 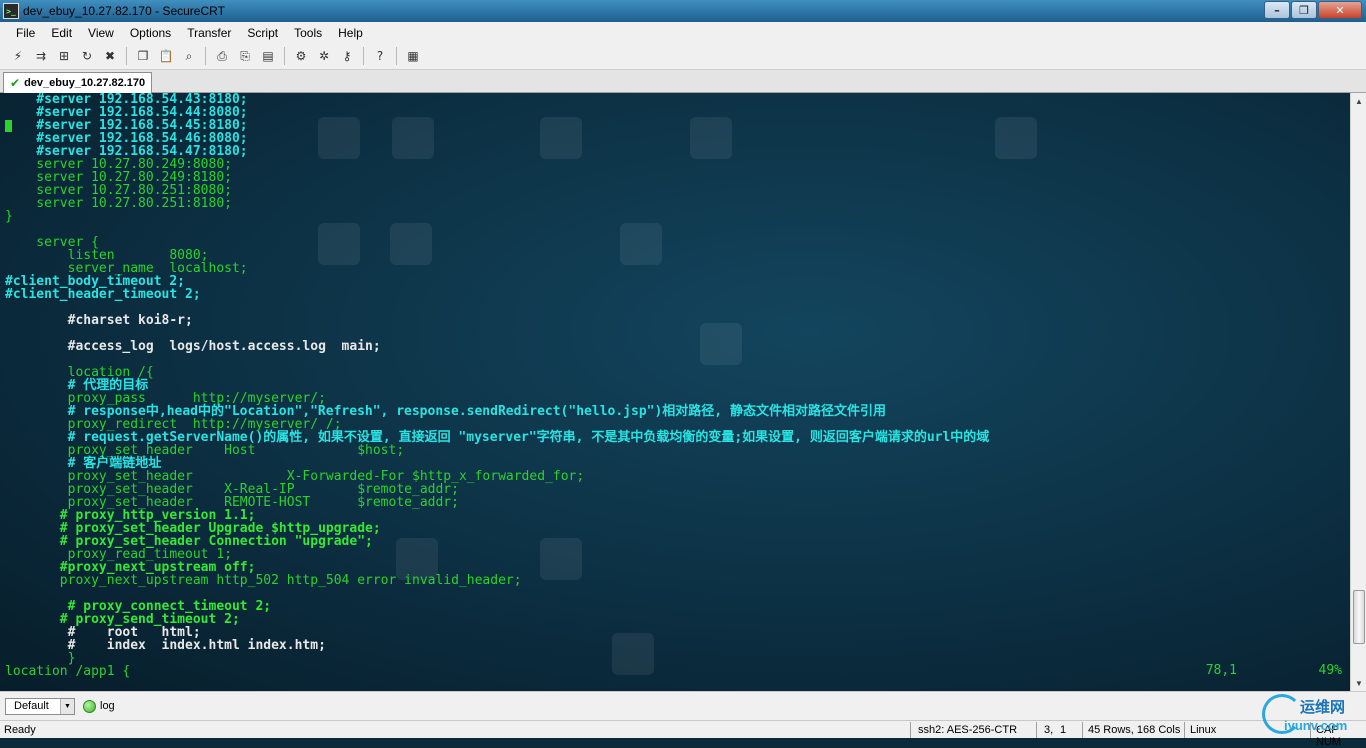 What do you see at coordinates (89, 706) in the screenshot?
I see `log-status-icon` at bounding box center [89, 706].